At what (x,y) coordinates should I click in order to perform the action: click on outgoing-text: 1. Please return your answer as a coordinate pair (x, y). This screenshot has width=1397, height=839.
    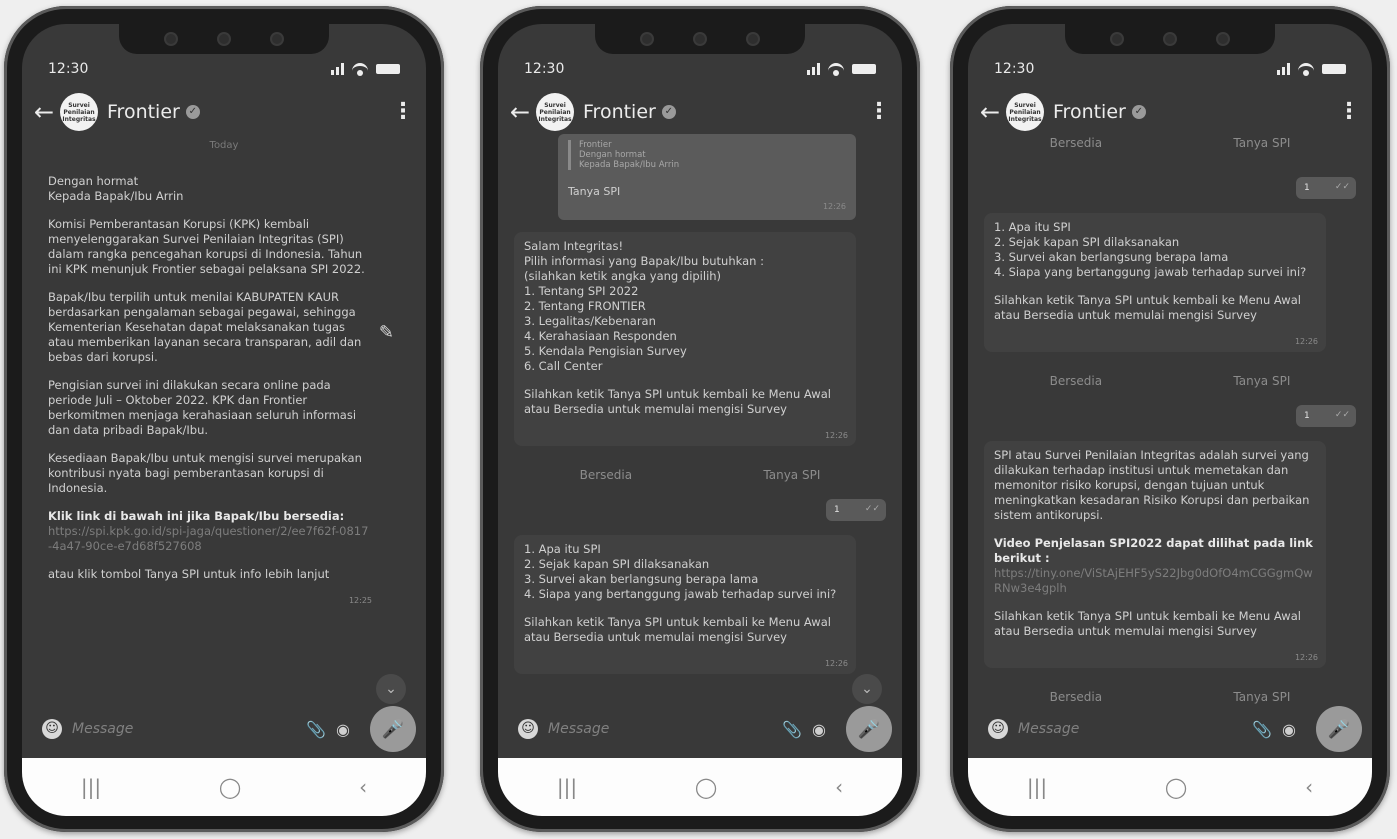
    Looking at the image, I should click on (1307, 415).